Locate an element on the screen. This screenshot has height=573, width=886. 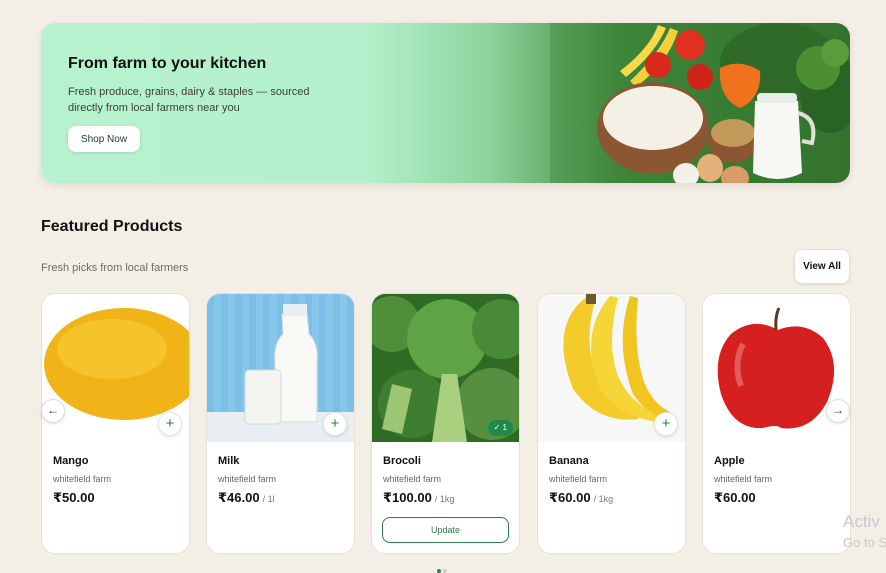
product-name: Mango is located at coordinates (71, 461).